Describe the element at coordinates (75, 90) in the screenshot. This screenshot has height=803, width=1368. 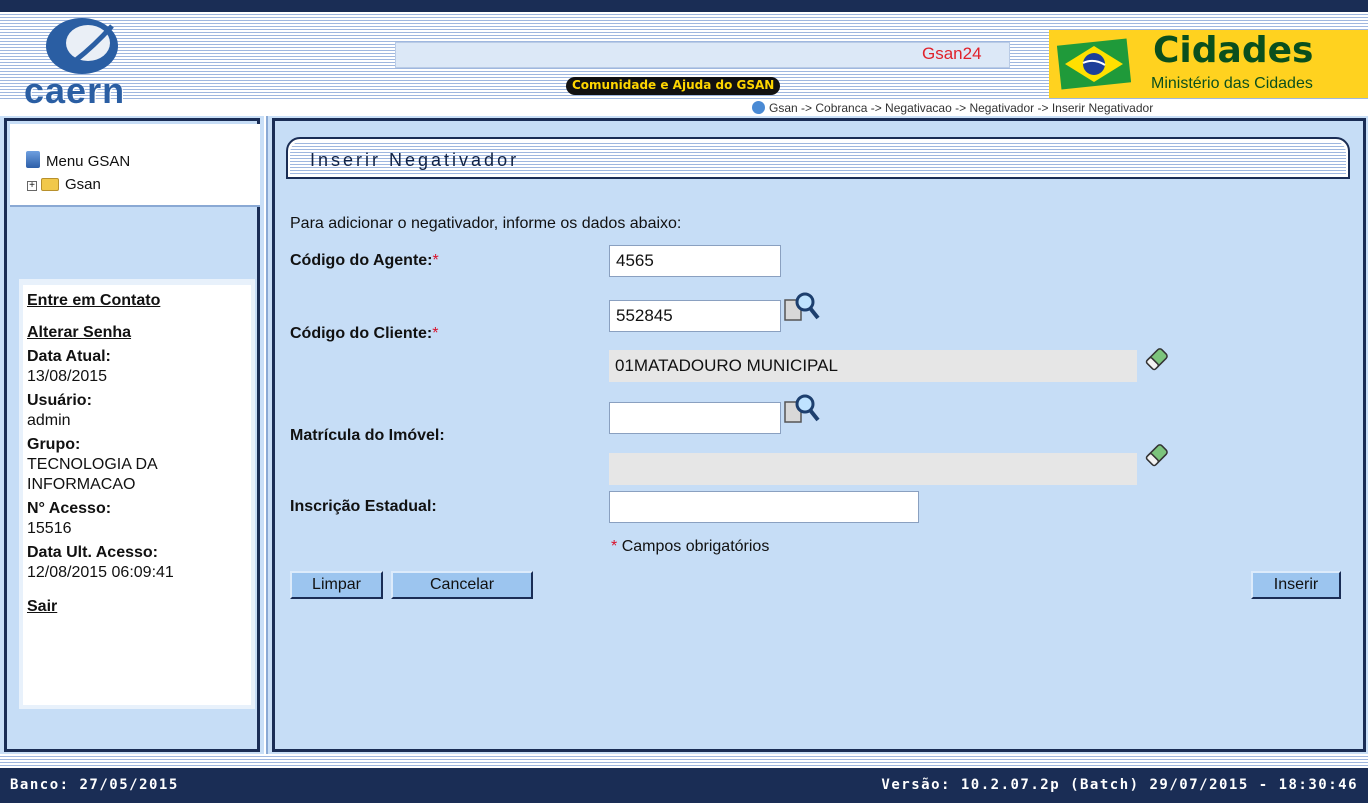
I see `logo-text: caern` at that location.